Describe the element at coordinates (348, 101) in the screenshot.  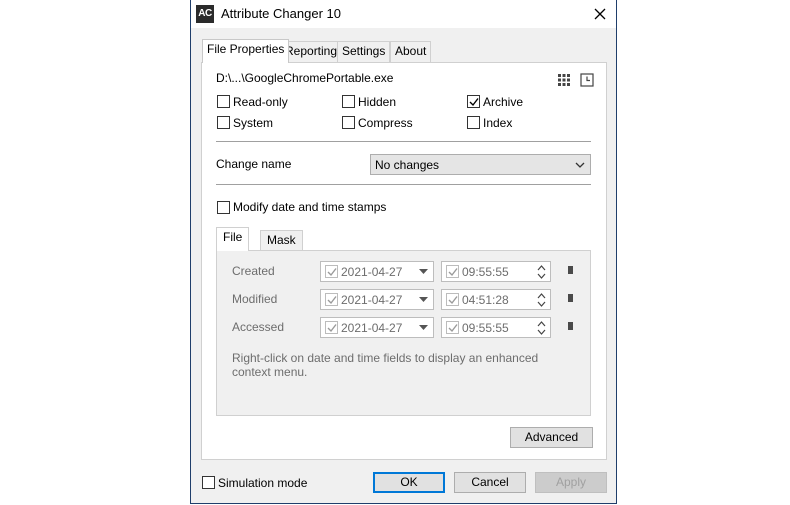
I see `hidden-checkbox` at that location.